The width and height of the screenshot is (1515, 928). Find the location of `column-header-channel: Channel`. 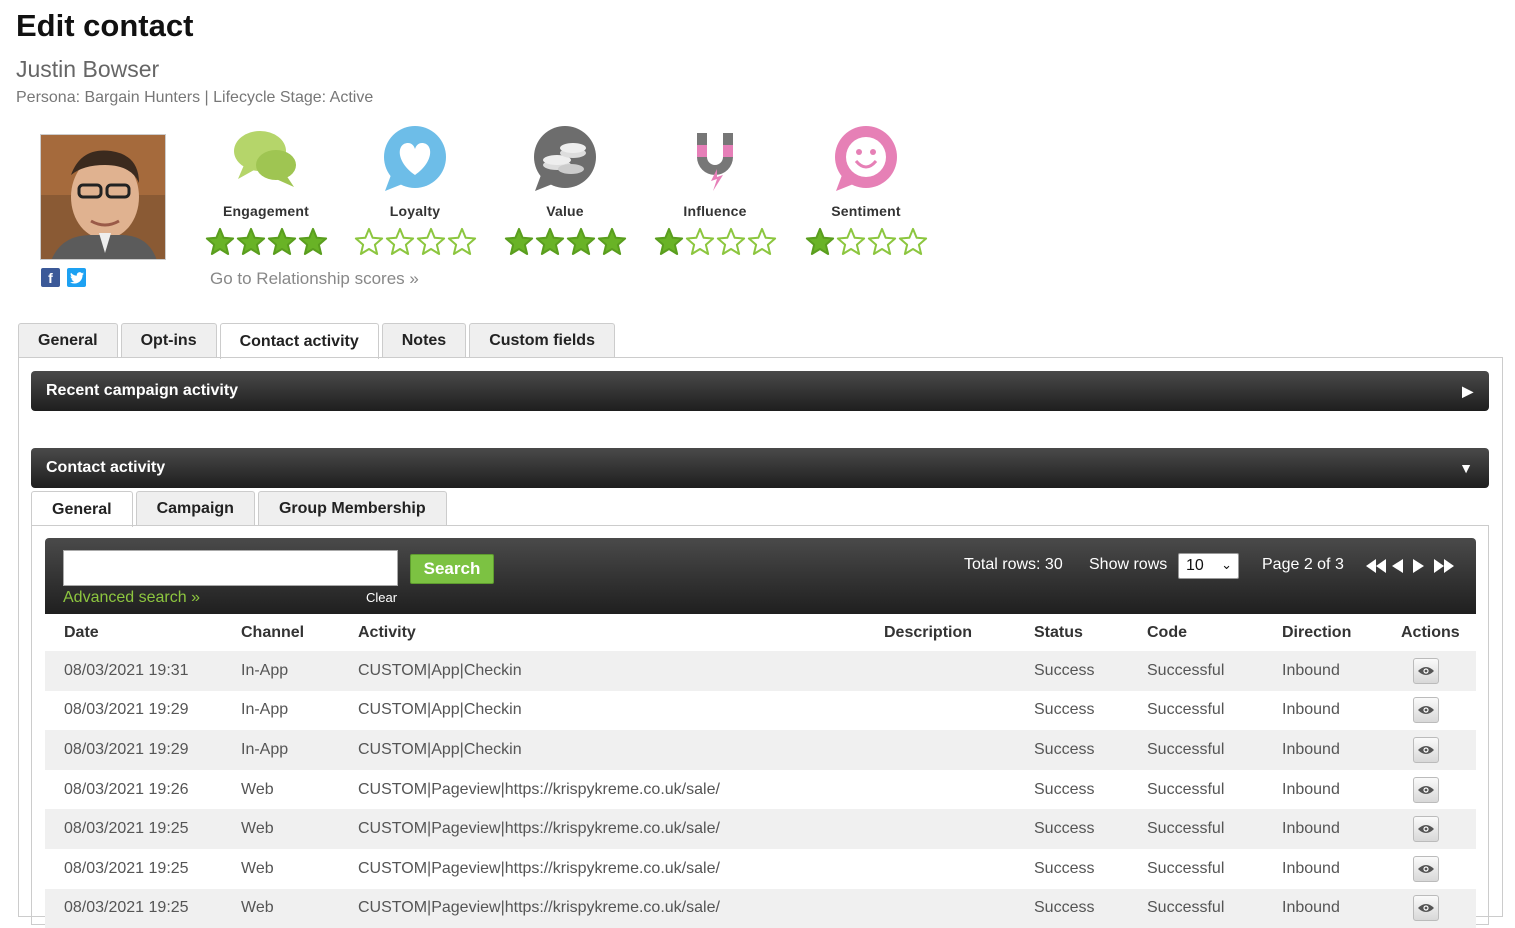

column-header-channel: Channel is located at coordinates (299, 632).